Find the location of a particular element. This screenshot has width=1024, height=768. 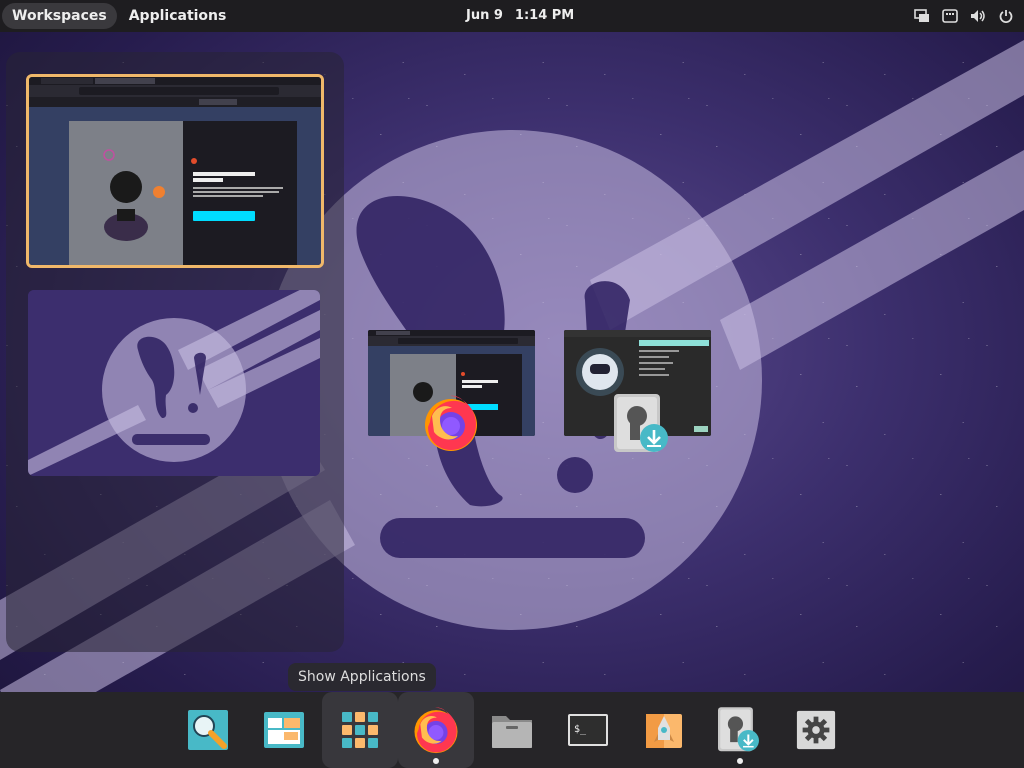

date-label: Jun 9 is located at coordinates (484, 15).